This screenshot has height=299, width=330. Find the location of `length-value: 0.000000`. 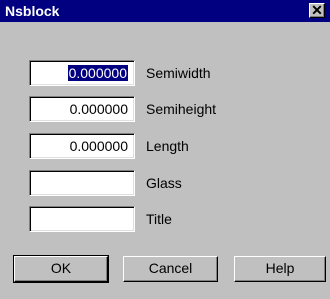

length-value: 0.000000 is located at coordinates (98, 146).